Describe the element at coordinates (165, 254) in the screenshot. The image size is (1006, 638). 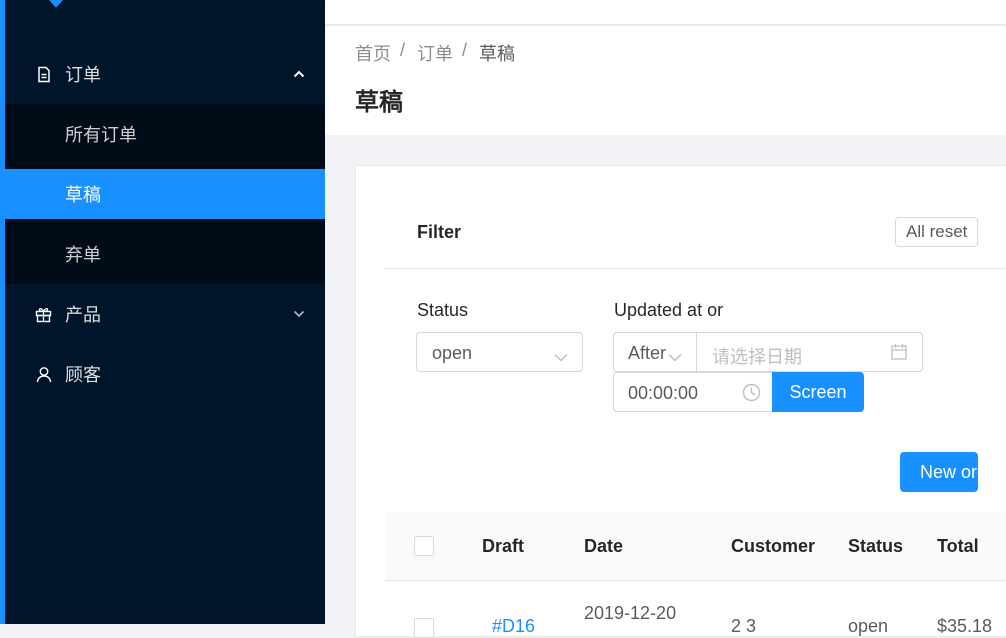
I see `sidebar-item-abandoned: 弃单` at that location.